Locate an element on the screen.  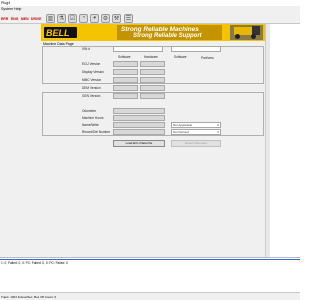
mmc-version-label: MMC Version is located at coordinates (92, 80).